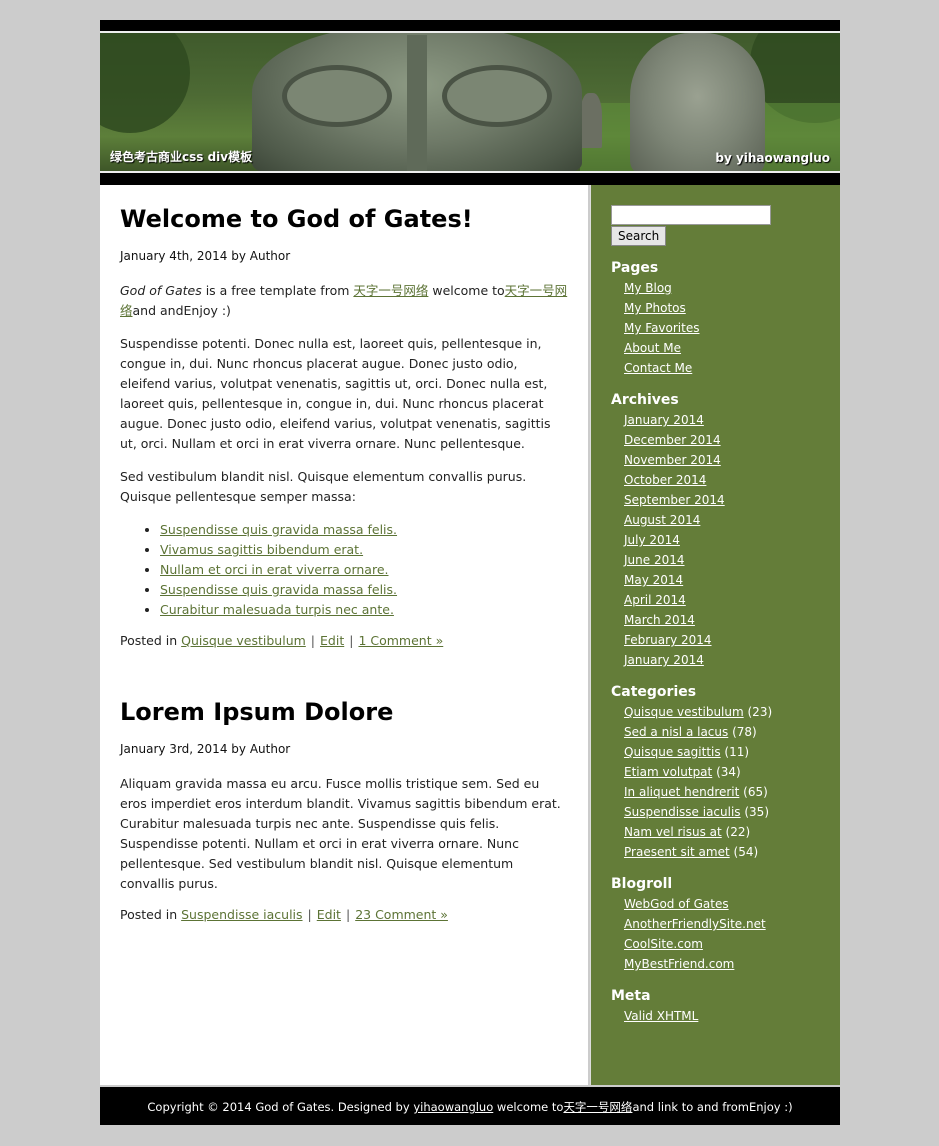 This screenshot has width=939, height=1146. Describe the element at coordinates (676, 732) in the screenshot. I see `category-link: Sed a nisl a lacus` at that location.